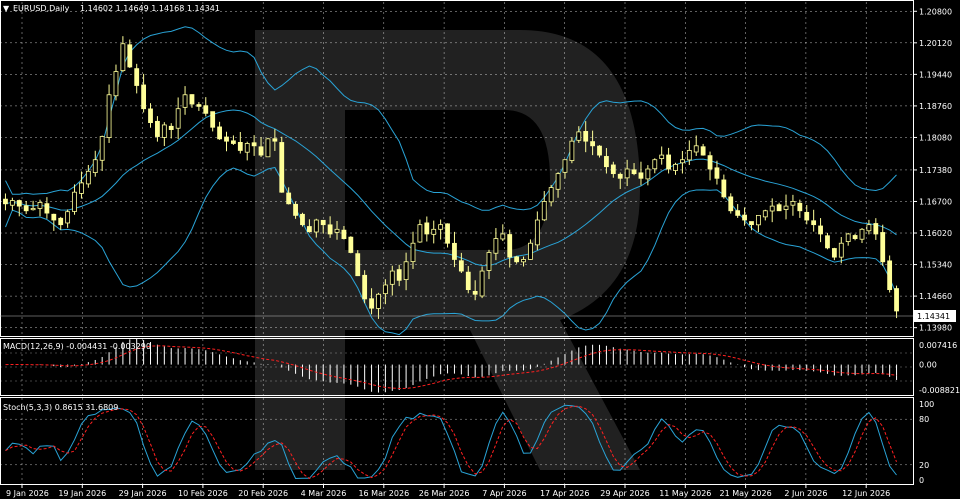 This screenshot has width=960, height=499. What do you see at coordinates (935, 43) in the screenshot?
I see `price-tick-label: 1.20120` at bounding box center [935, 43].